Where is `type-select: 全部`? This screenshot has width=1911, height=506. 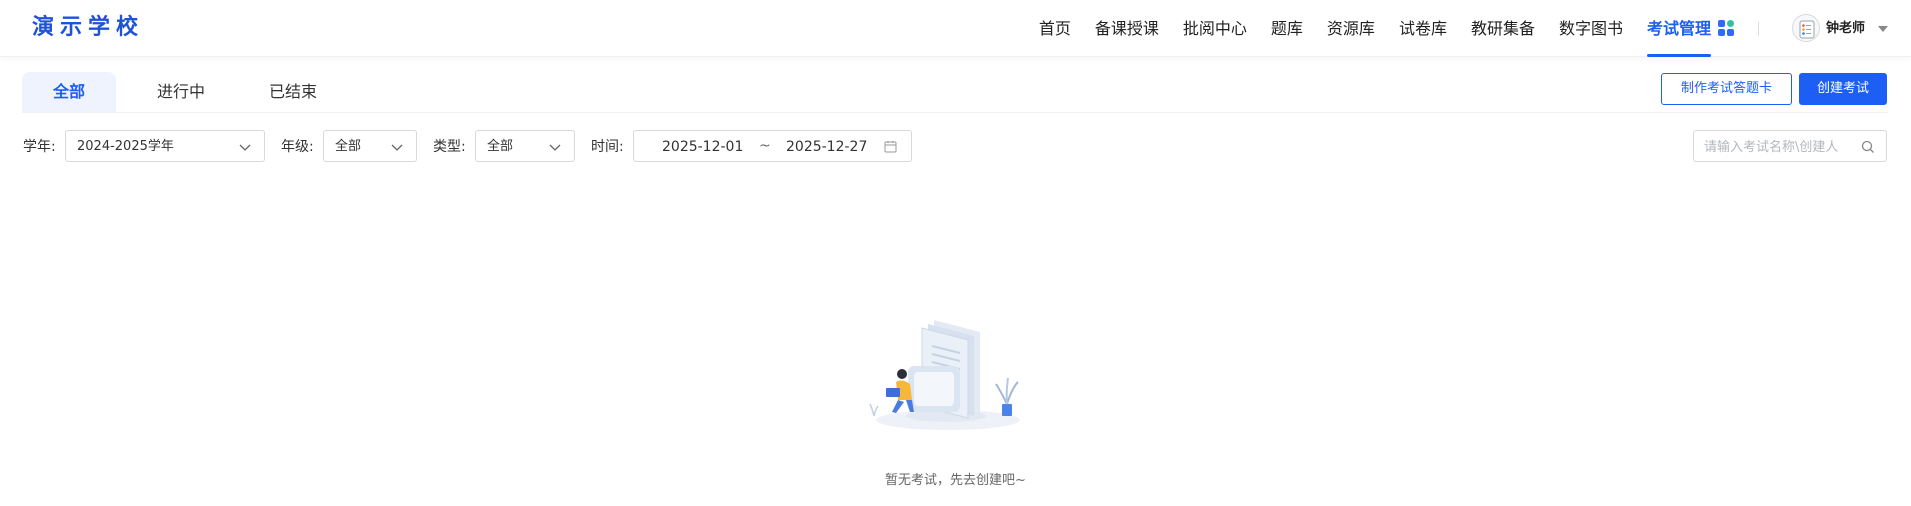 type-select: 全部 is located at coordinates (525, 146).